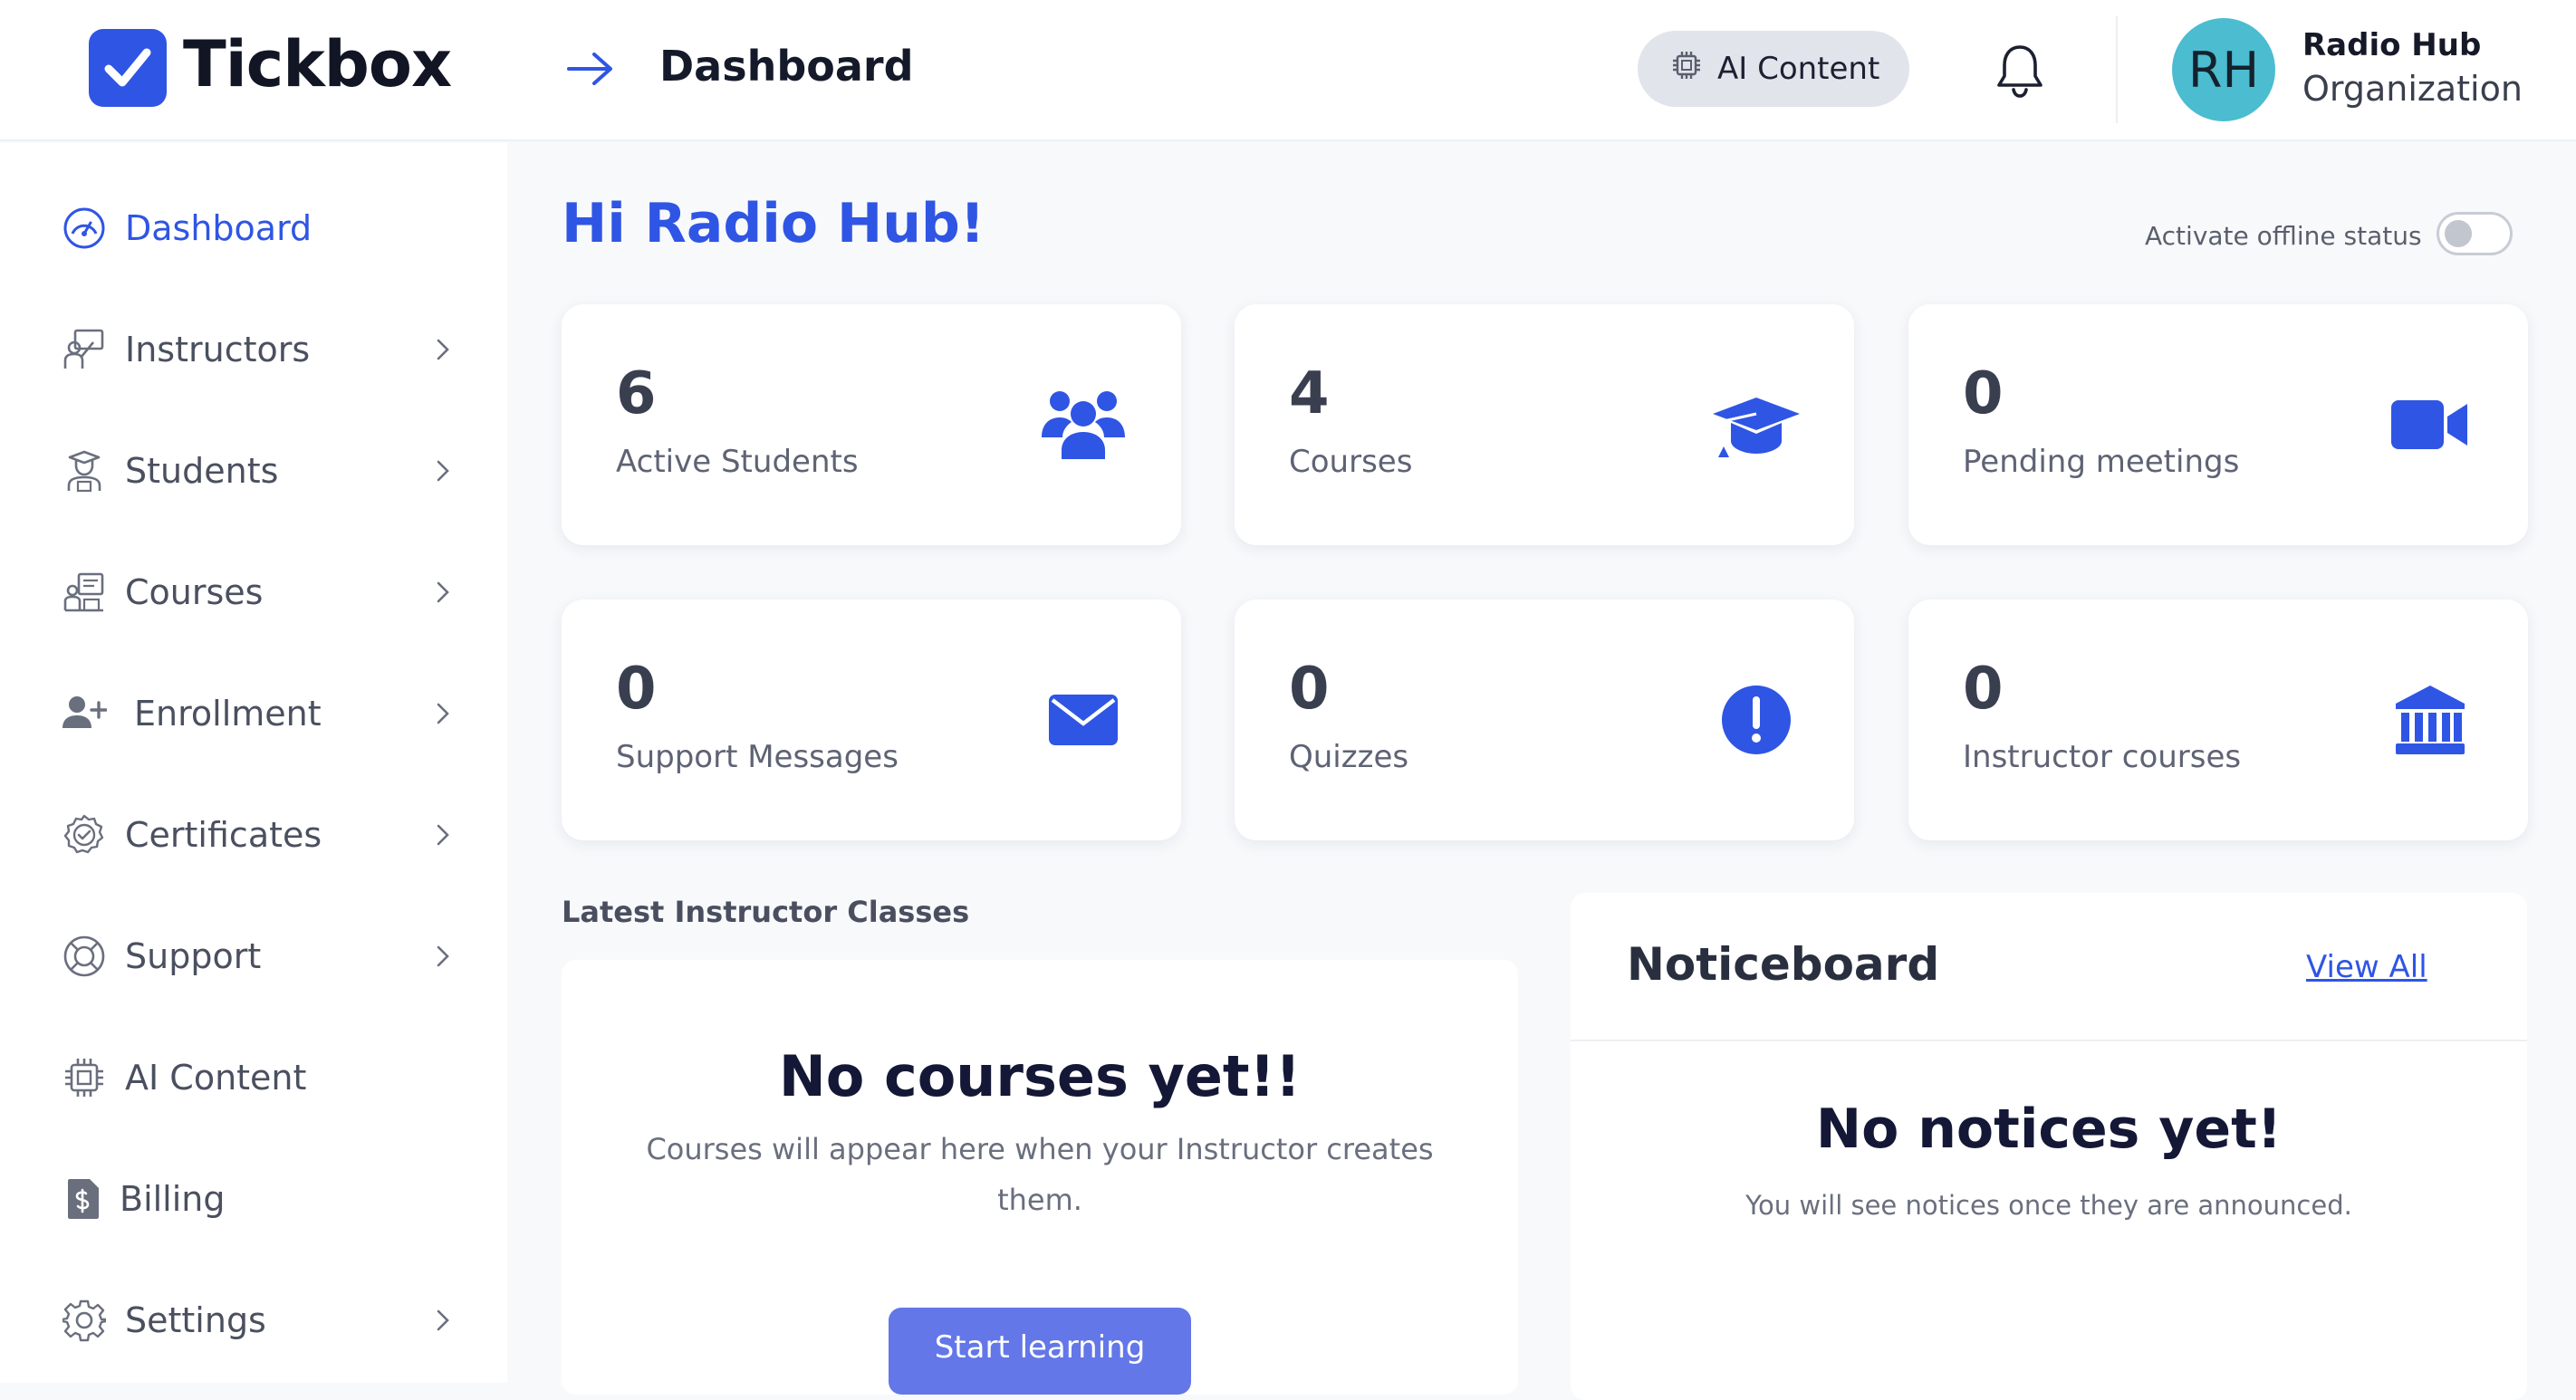 The image size is (2576, 1400). What do you see at coordinates (2102, 757) in the screenshot?
I see `stat-label: Instructor courses` at bounding box center [2102, 757].